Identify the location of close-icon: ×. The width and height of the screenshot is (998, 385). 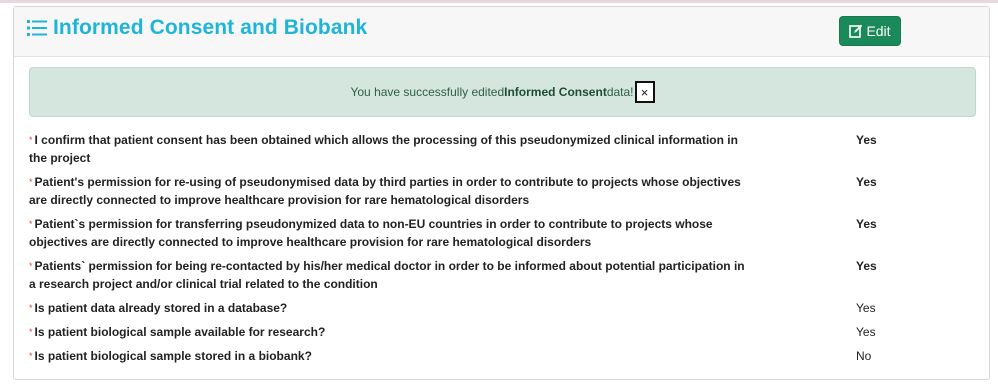
(644, 92).